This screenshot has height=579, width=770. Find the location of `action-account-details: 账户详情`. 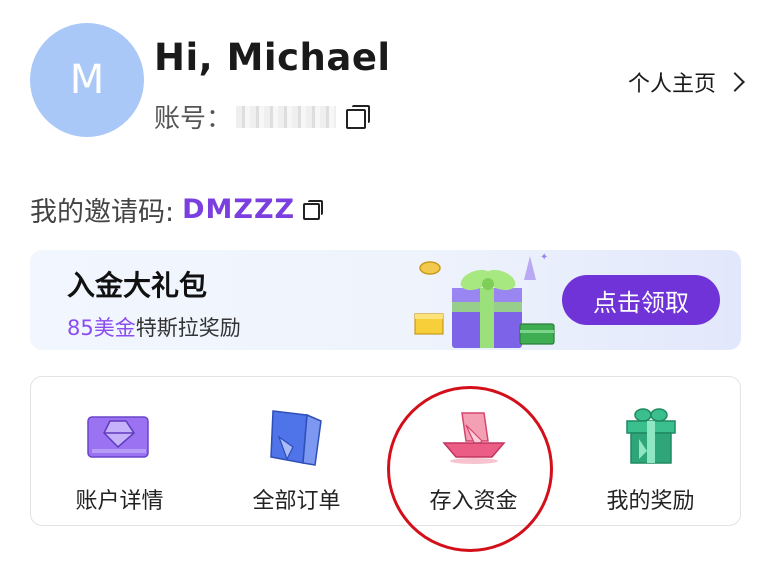

action-account-details: 账户详情 is located at coordinates (119, 452).